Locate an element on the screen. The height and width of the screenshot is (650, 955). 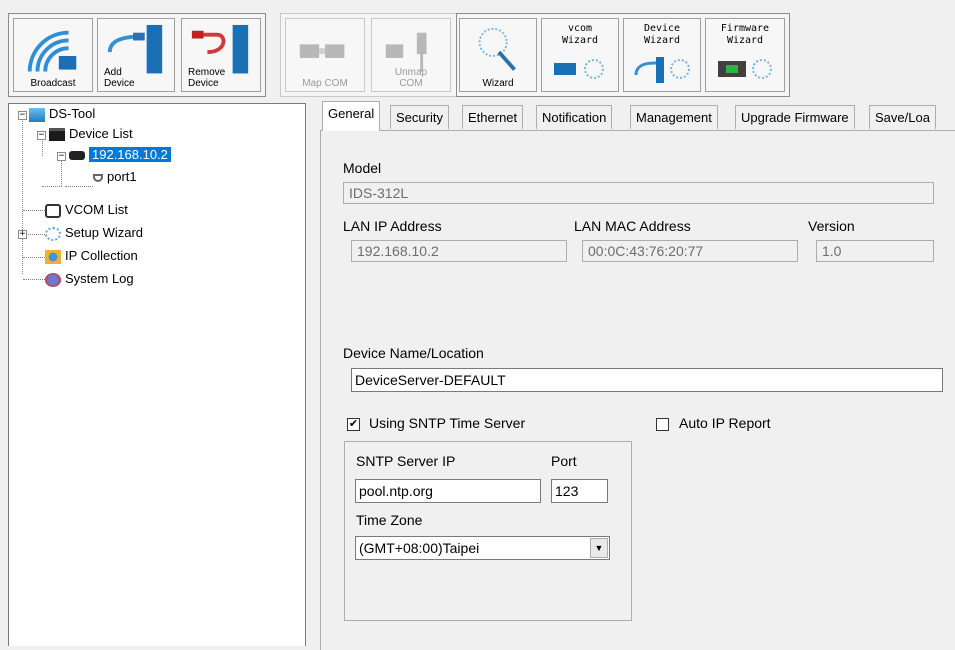
tree-node-ip-collection: IP Collection is located at coordinates (91, 256).